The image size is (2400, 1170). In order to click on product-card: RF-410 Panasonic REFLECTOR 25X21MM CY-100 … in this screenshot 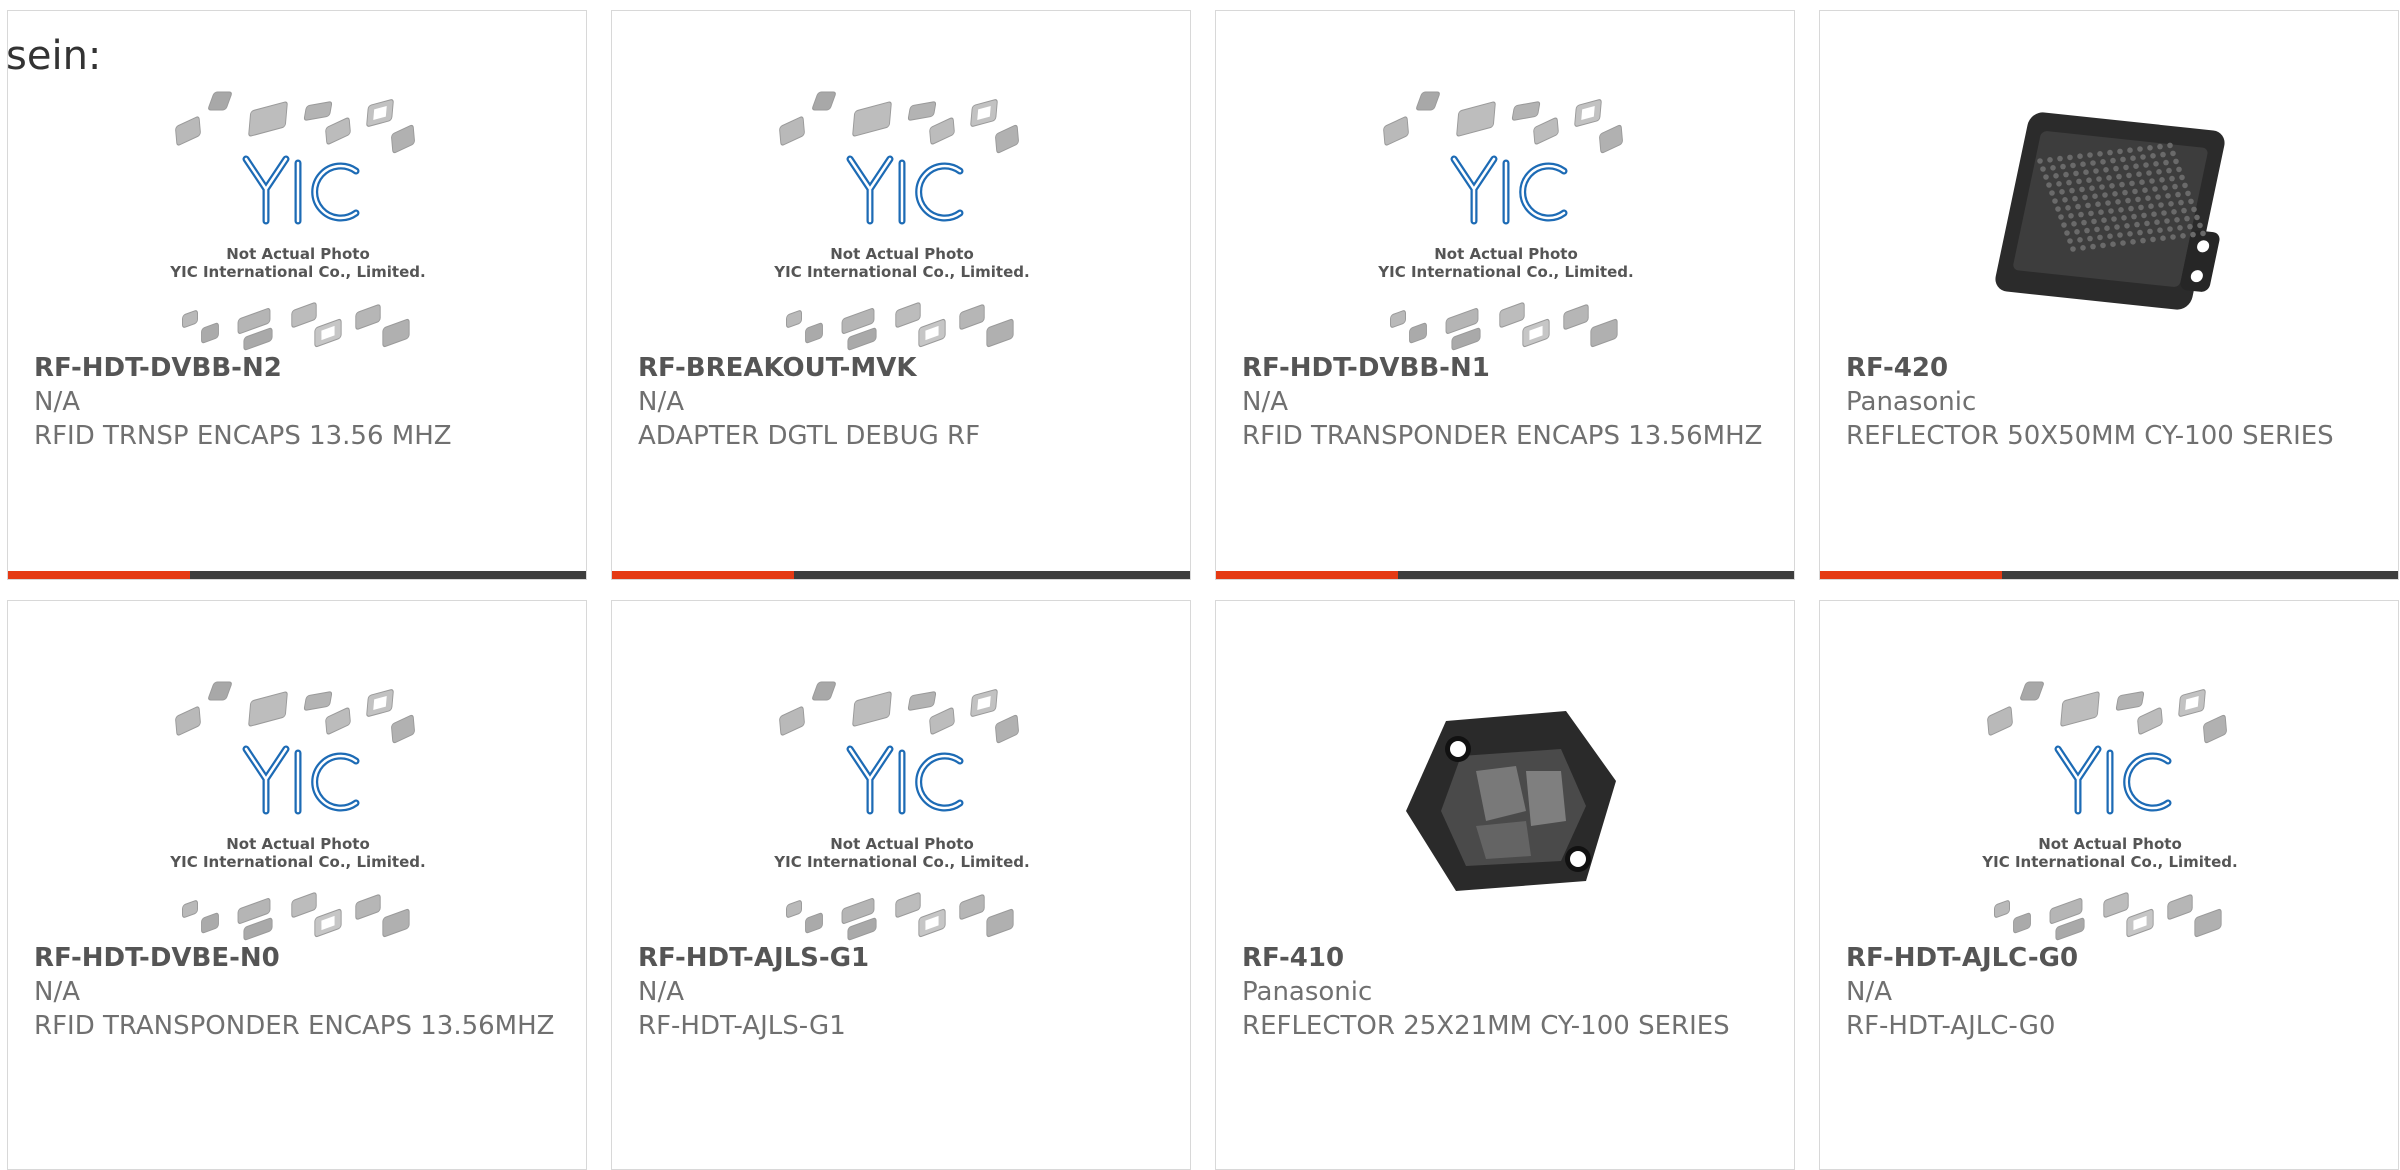, I will do `click(1505, 885)`.